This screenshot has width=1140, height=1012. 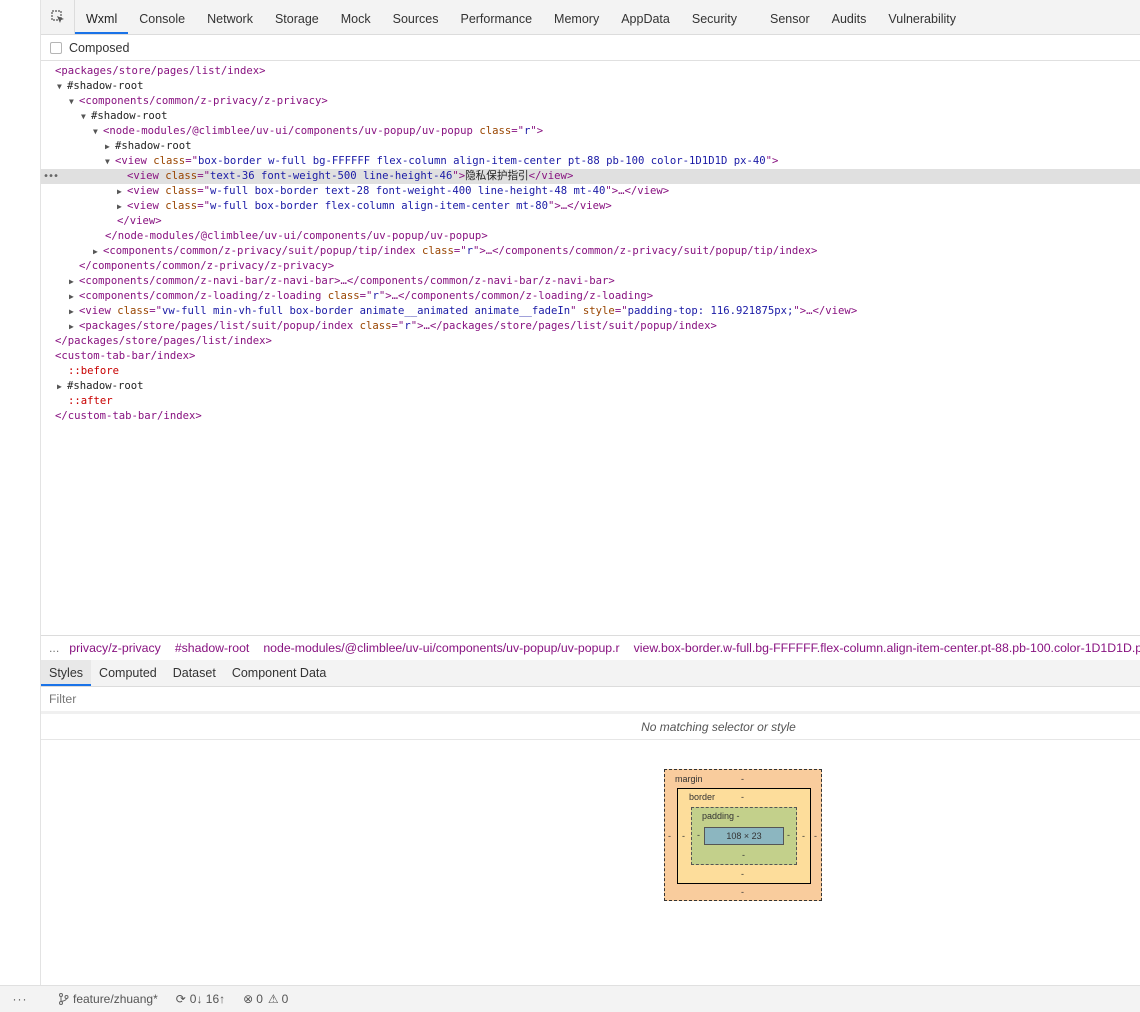 What do you see at coordinates (265, 999) in the screenshot?
I see `problems-indicator: ⊗ 0 ⚠ 0` at bounding box center [265, 999].